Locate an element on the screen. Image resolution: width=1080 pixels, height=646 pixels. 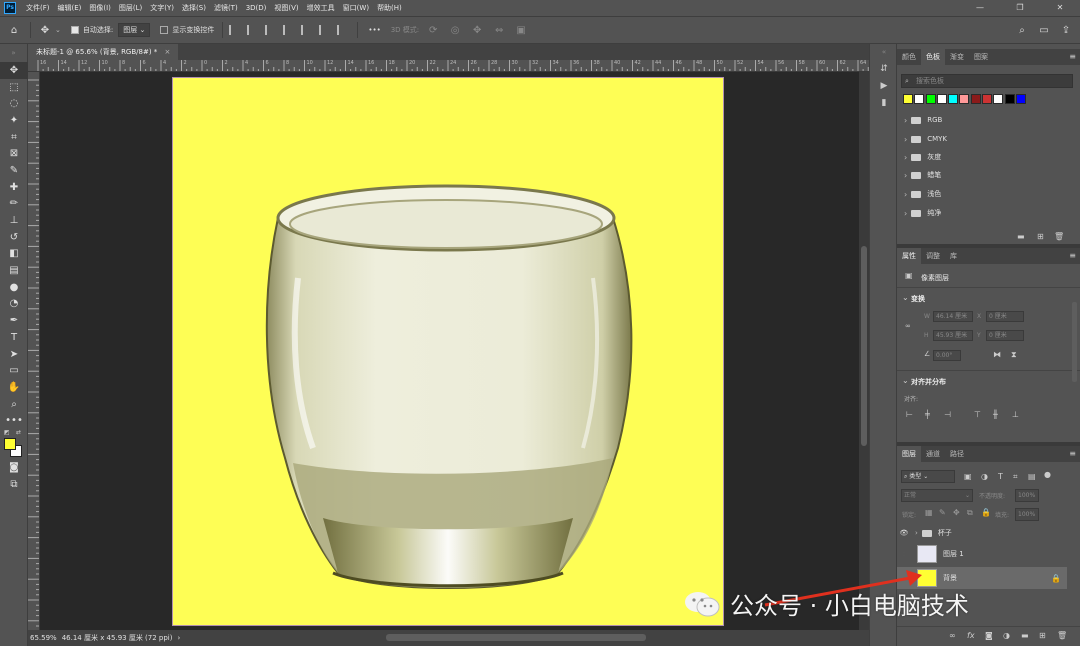
flip-horizontal-icon: ⧓ is located at coordinates (997, 354).